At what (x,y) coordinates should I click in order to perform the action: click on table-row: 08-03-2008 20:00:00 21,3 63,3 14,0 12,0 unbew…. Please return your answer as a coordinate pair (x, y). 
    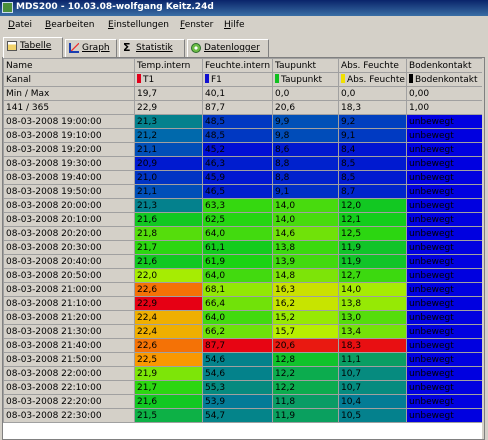
    Looking at the image, I should click on (243, 205).